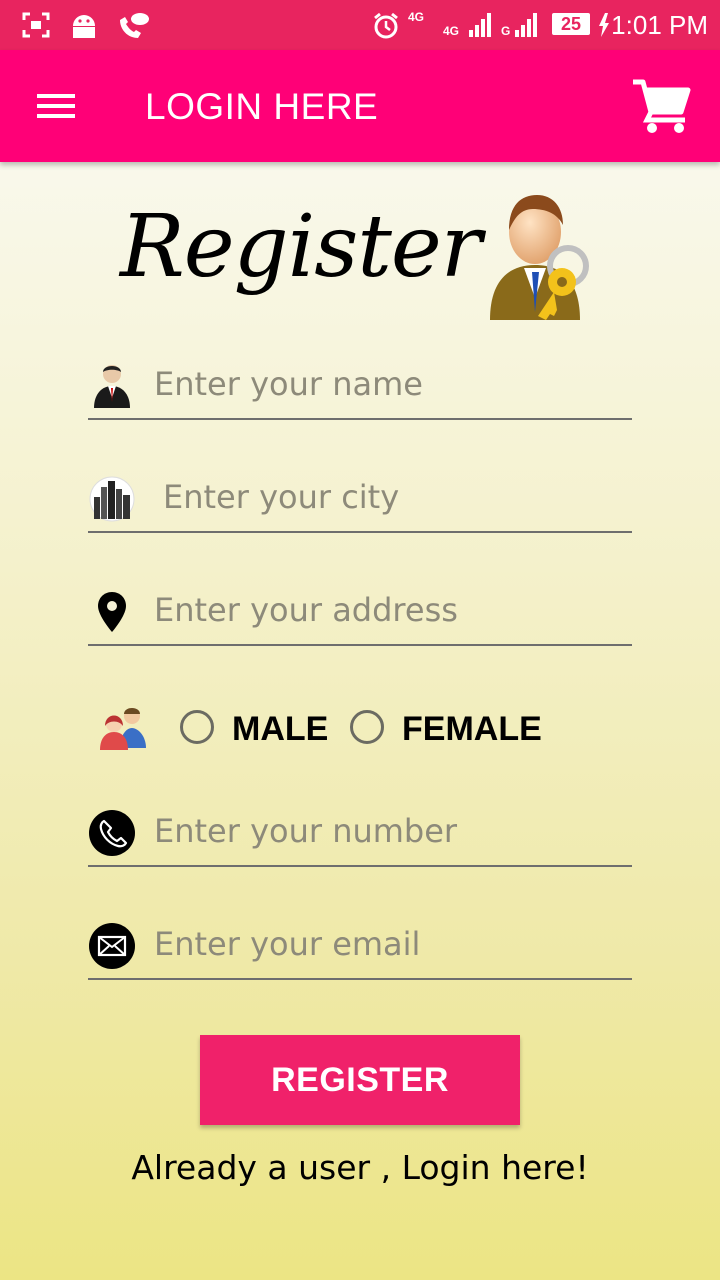 The height and width of the screenshot is (1280, 720). What do you see at coordinates (389, 831) in the screenshot?
I see `number-input` at bounding box center [389, 831].